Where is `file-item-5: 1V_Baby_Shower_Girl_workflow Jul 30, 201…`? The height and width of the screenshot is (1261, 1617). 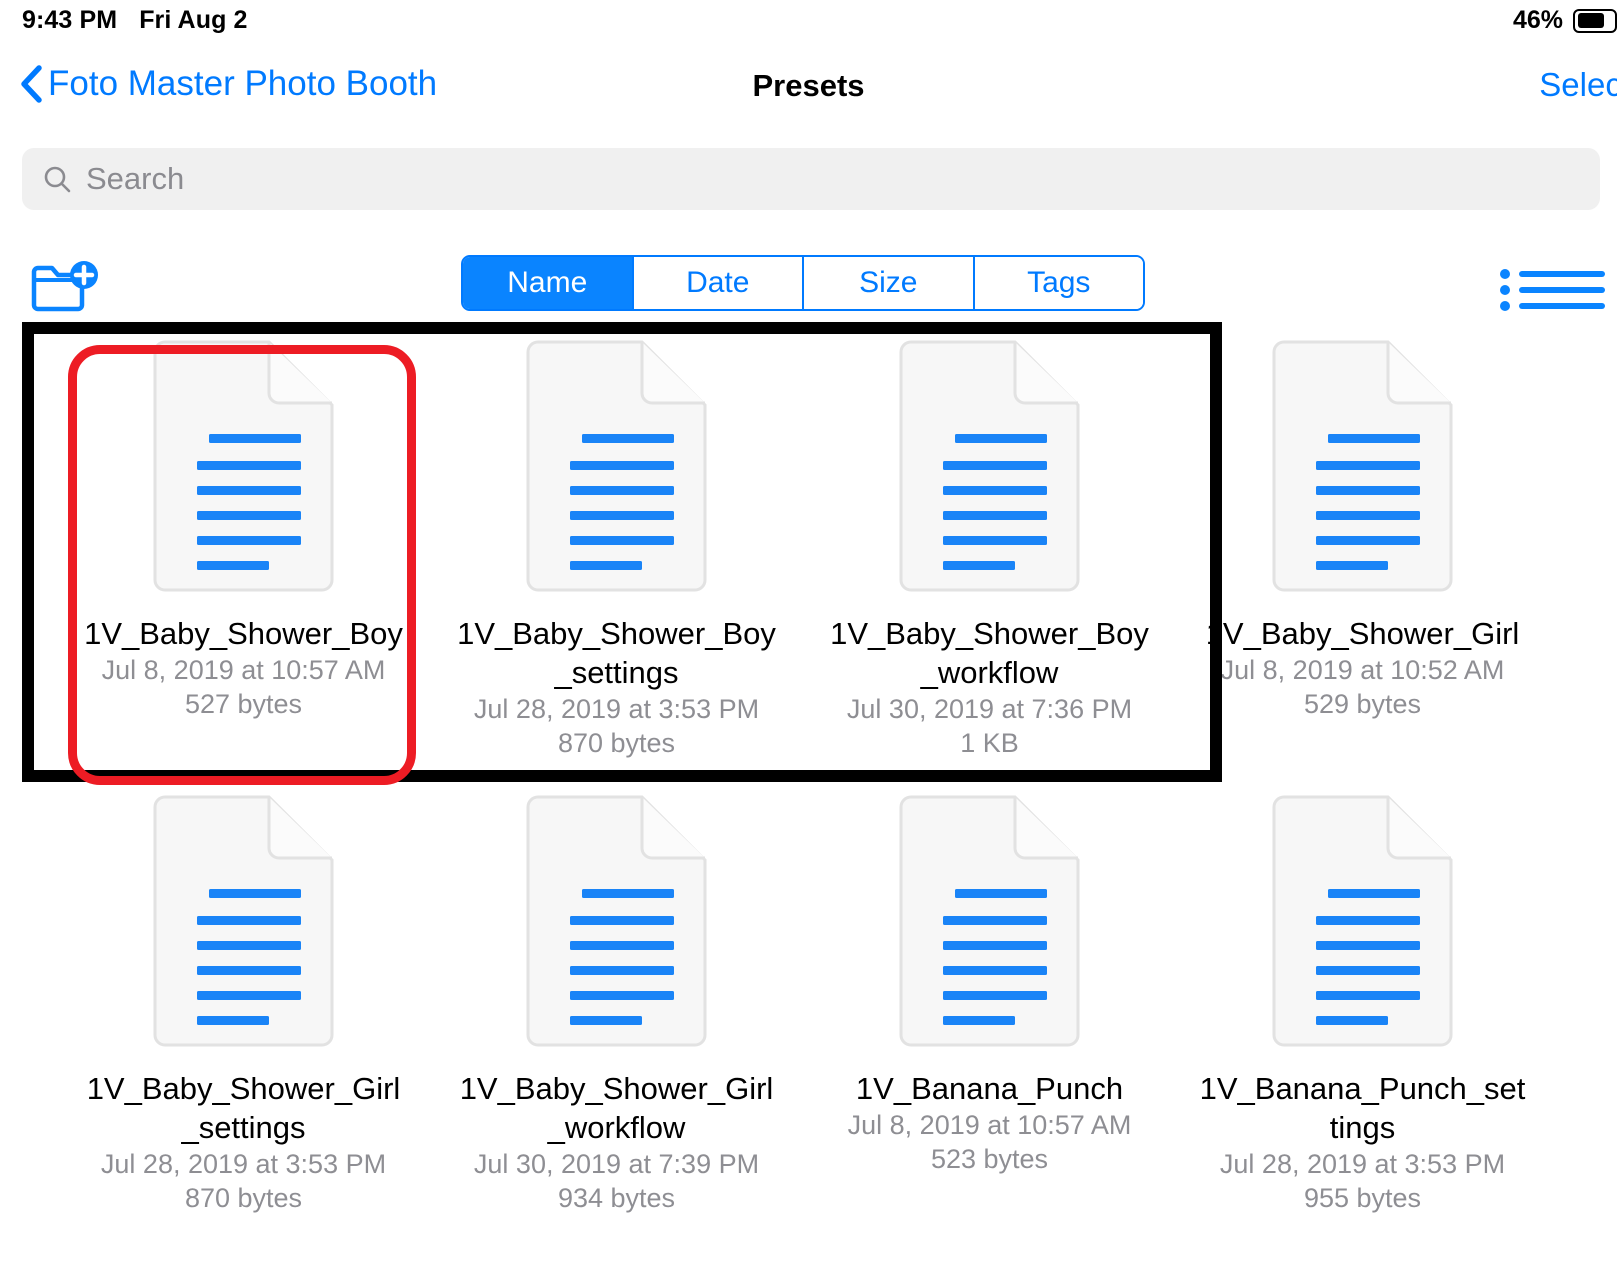 file-item-5: 1V_Baby_Shower_Girl_workflow Jul 30, 201… is located at coordinates (616, 1005).